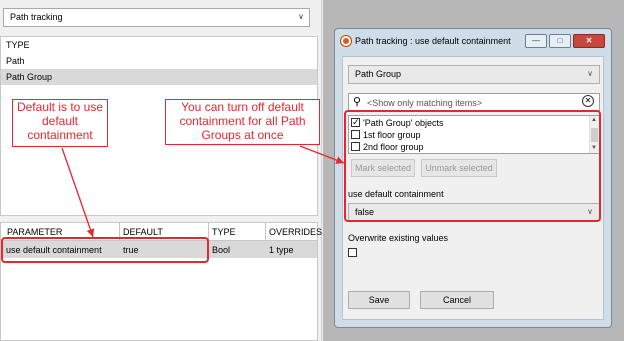 The height and width of the screenshot is (341, 624). Describe the element at coordinates (159, 61) in the screenshot. I see `type-list-item-path: Path` at that location.